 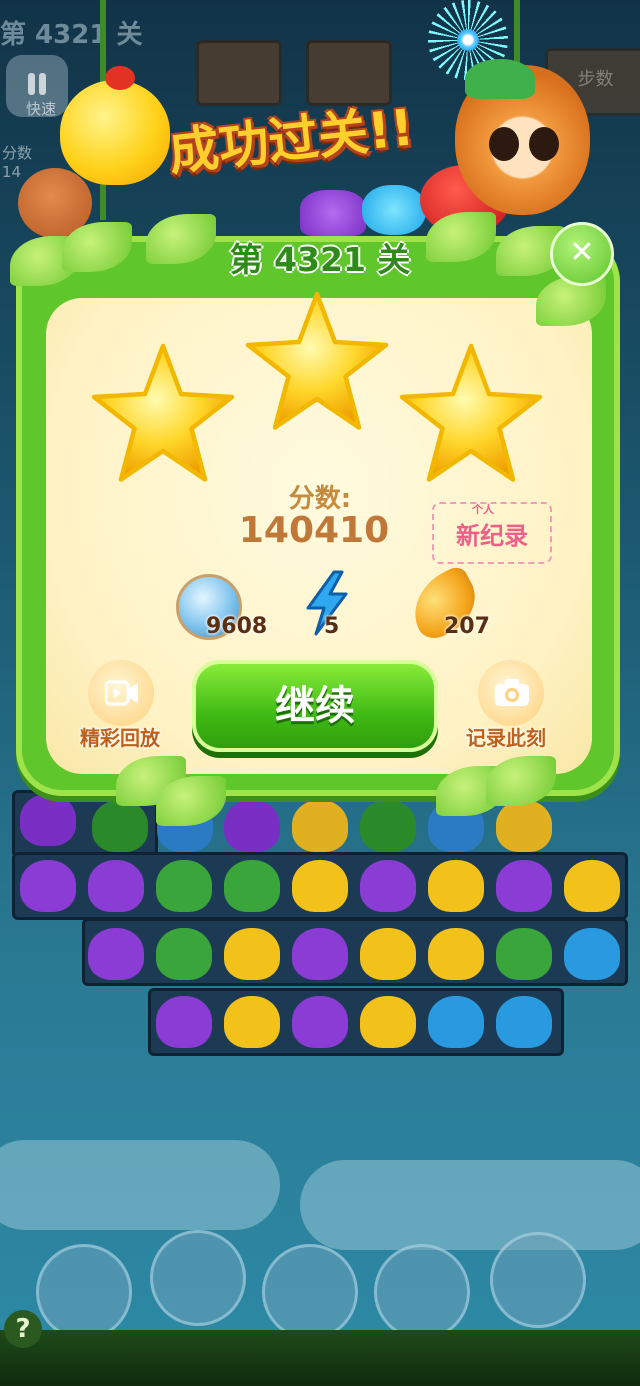 What do you see at coordinates (237, 626) in the screenshot?
I see `coin-count: 9608` at bounding box center [237, 626].